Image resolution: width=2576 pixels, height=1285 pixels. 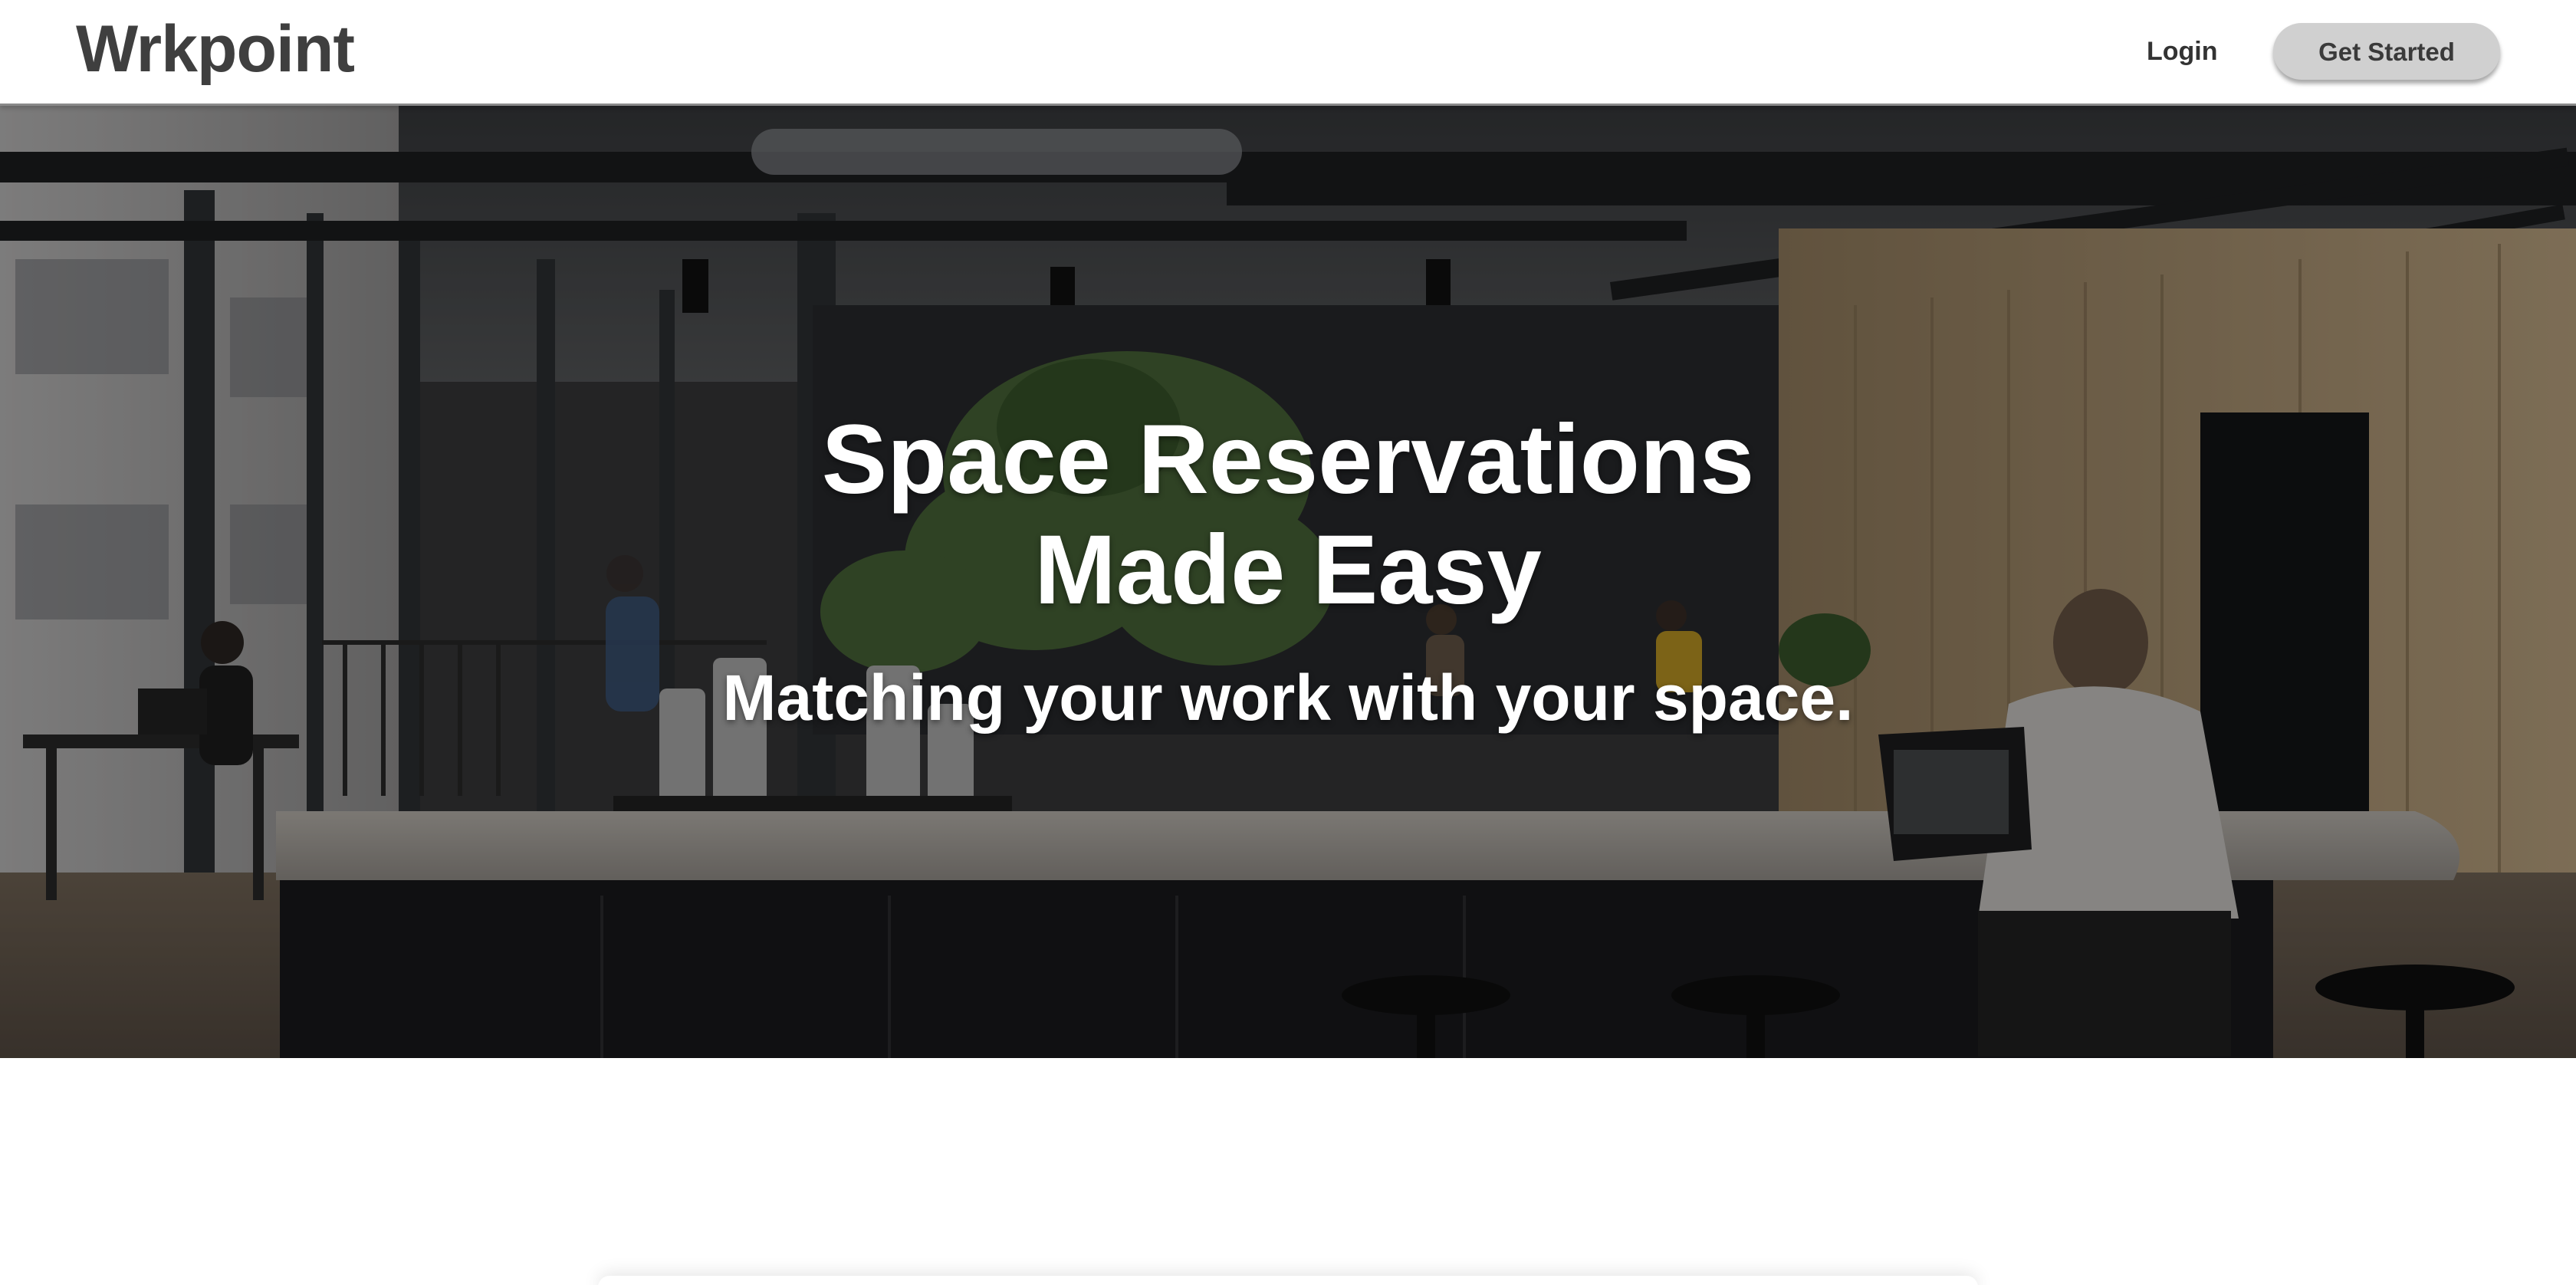 What do you see at coordinates (1288, 53) in the screenshot?
I see `site-header: Wrkpoint Login Get Started` at bounding box center [1288, 53].